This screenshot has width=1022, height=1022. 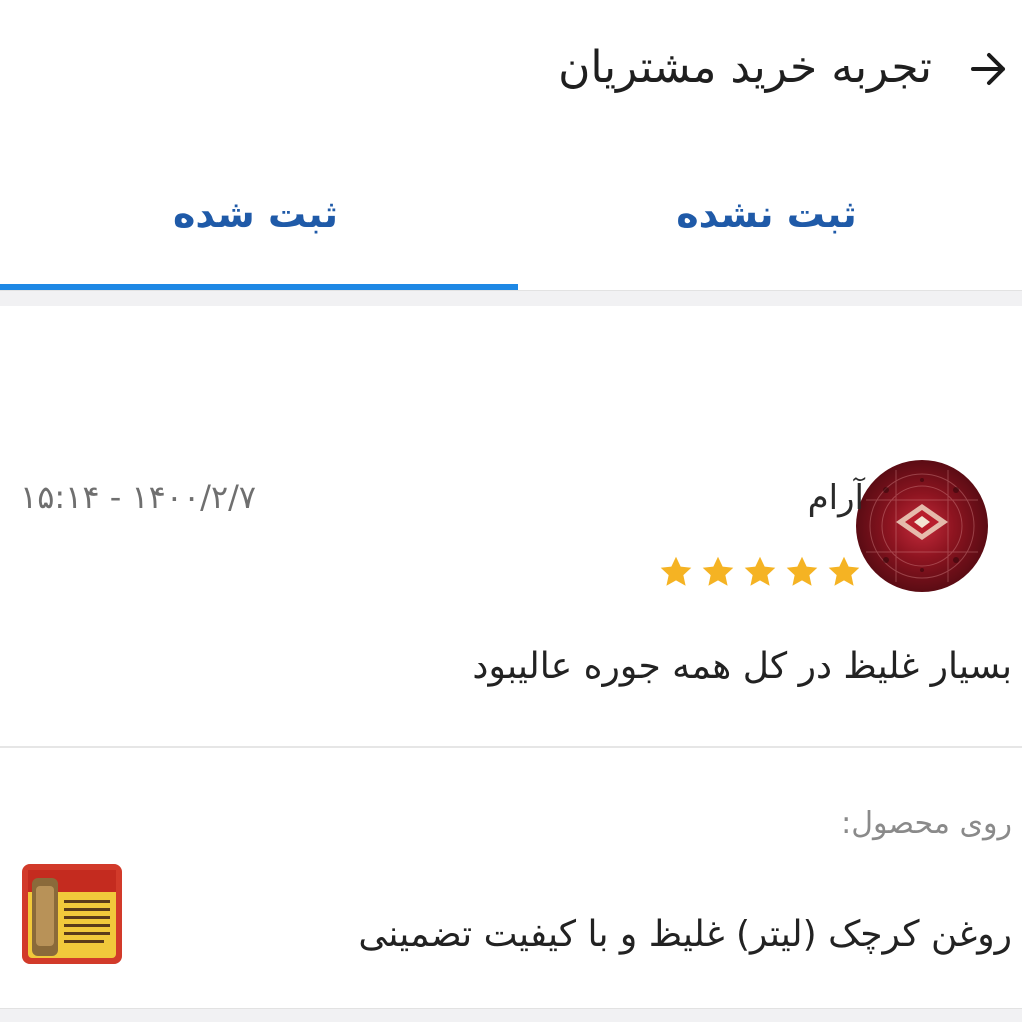 I want to click on tab-submitted: ثبت شده, so click(x=255, y=219).